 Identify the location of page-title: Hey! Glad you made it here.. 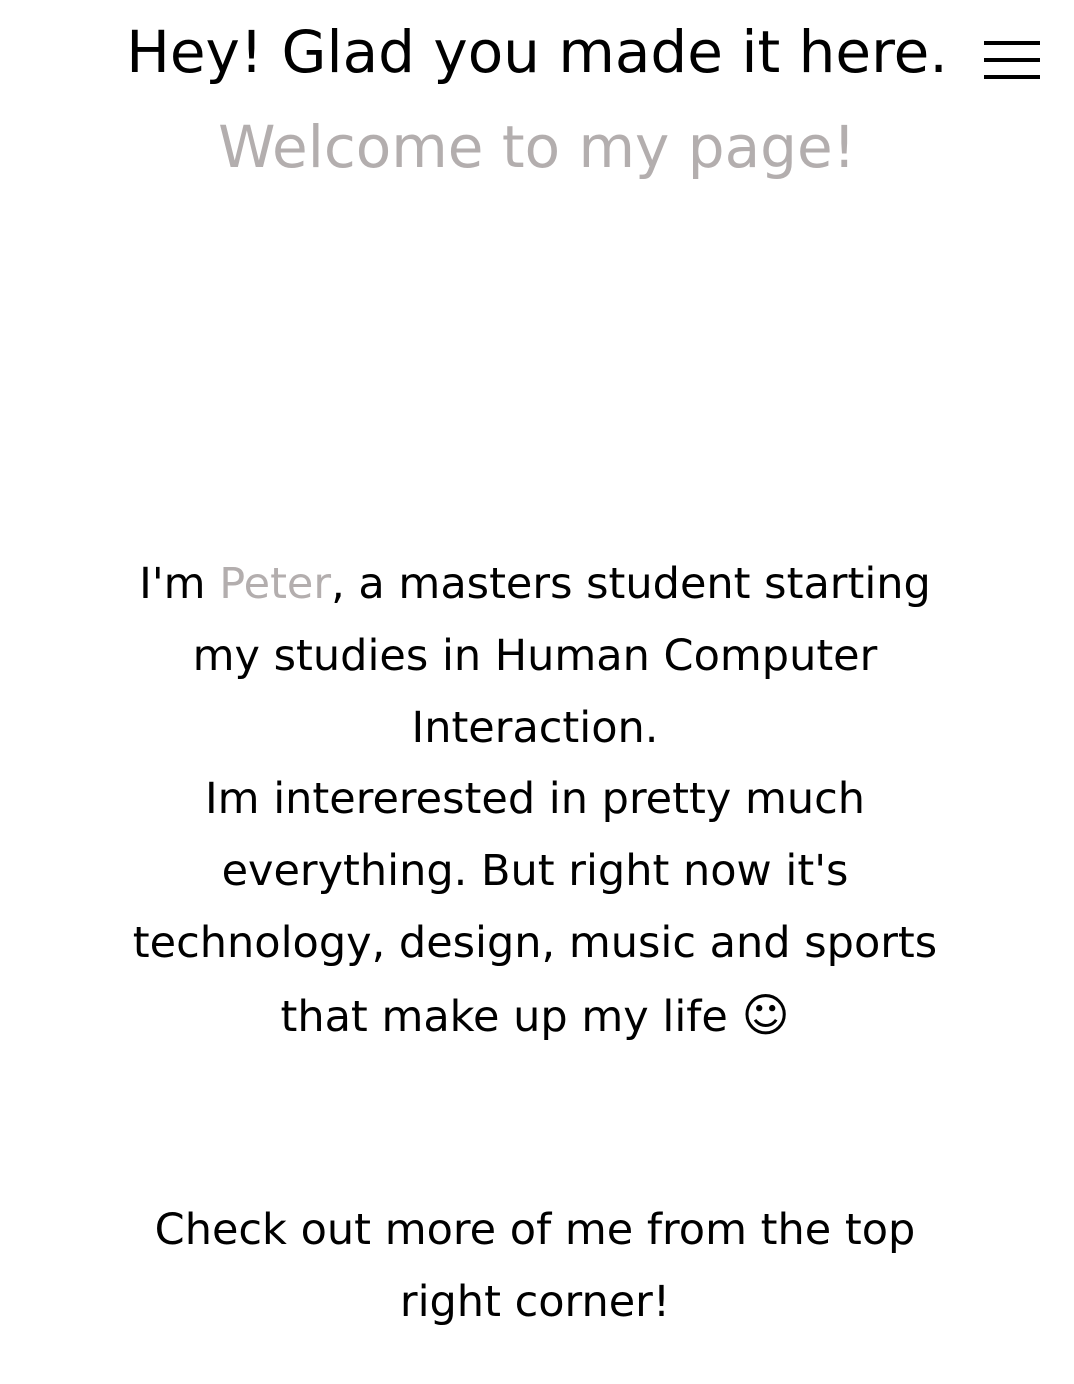
(537, 52).